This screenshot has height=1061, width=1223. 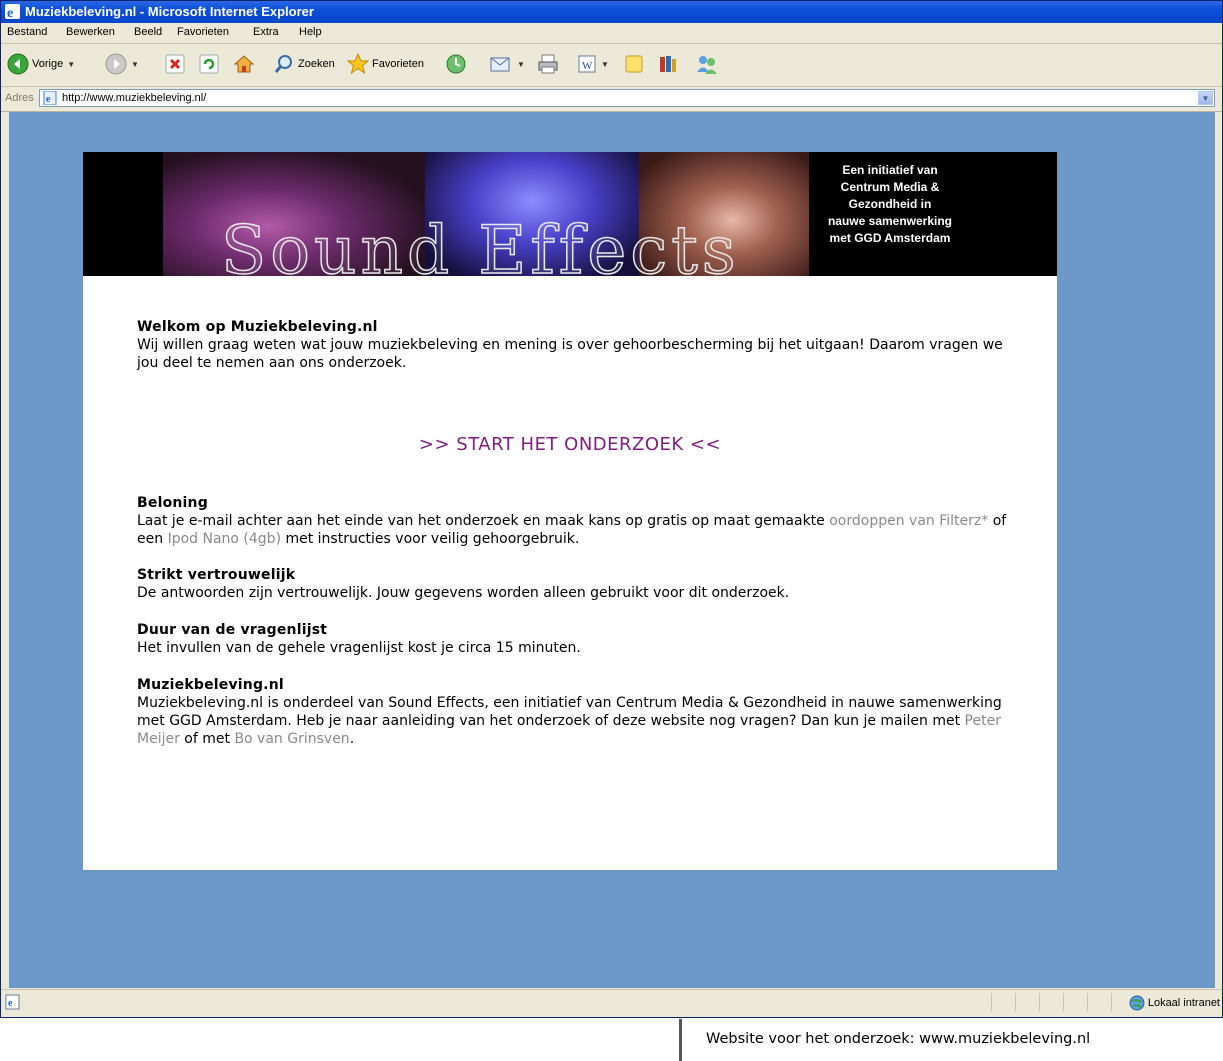 I want to click on svg-text: W, so click(x=587, y=66).